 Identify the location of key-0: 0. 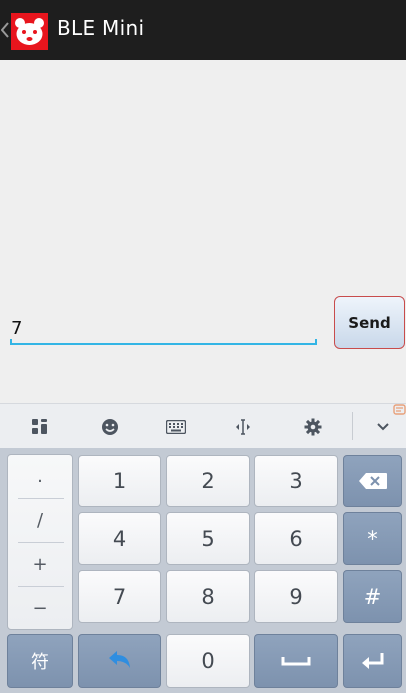
(208, 661).